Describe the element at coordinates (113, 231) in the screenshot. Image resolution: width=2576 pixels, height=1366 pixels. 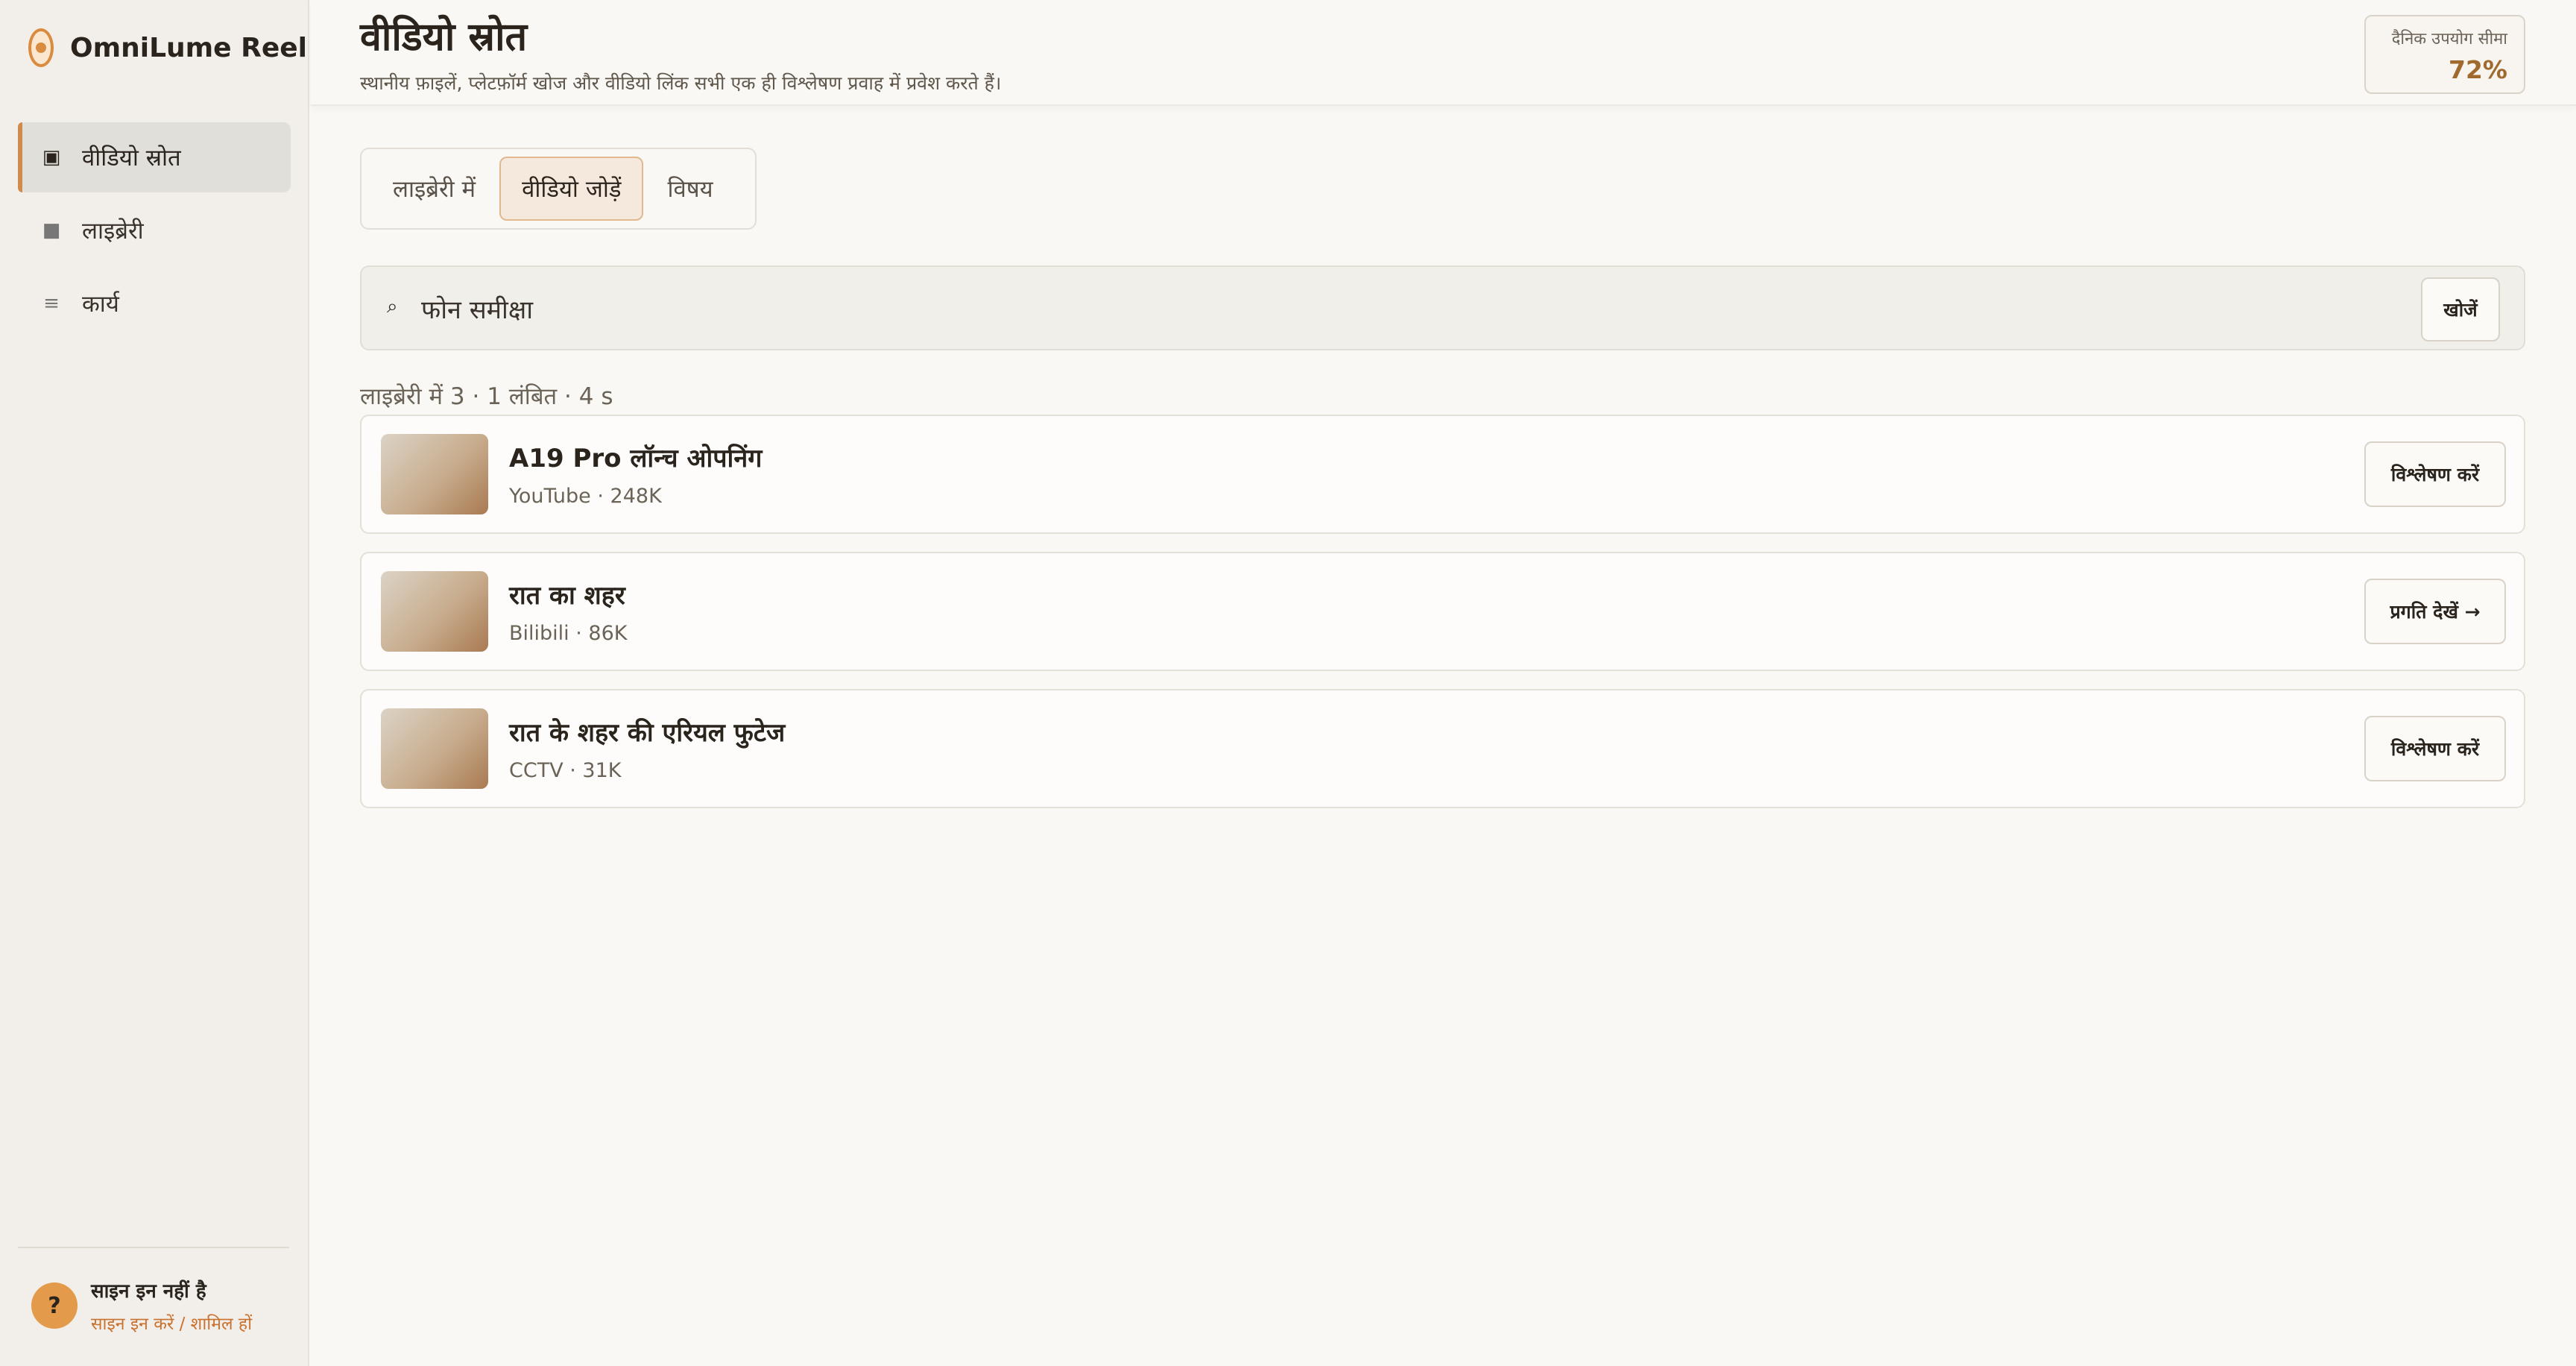
I see `sidebar-item-label: लाइब्रेरी` at that location.